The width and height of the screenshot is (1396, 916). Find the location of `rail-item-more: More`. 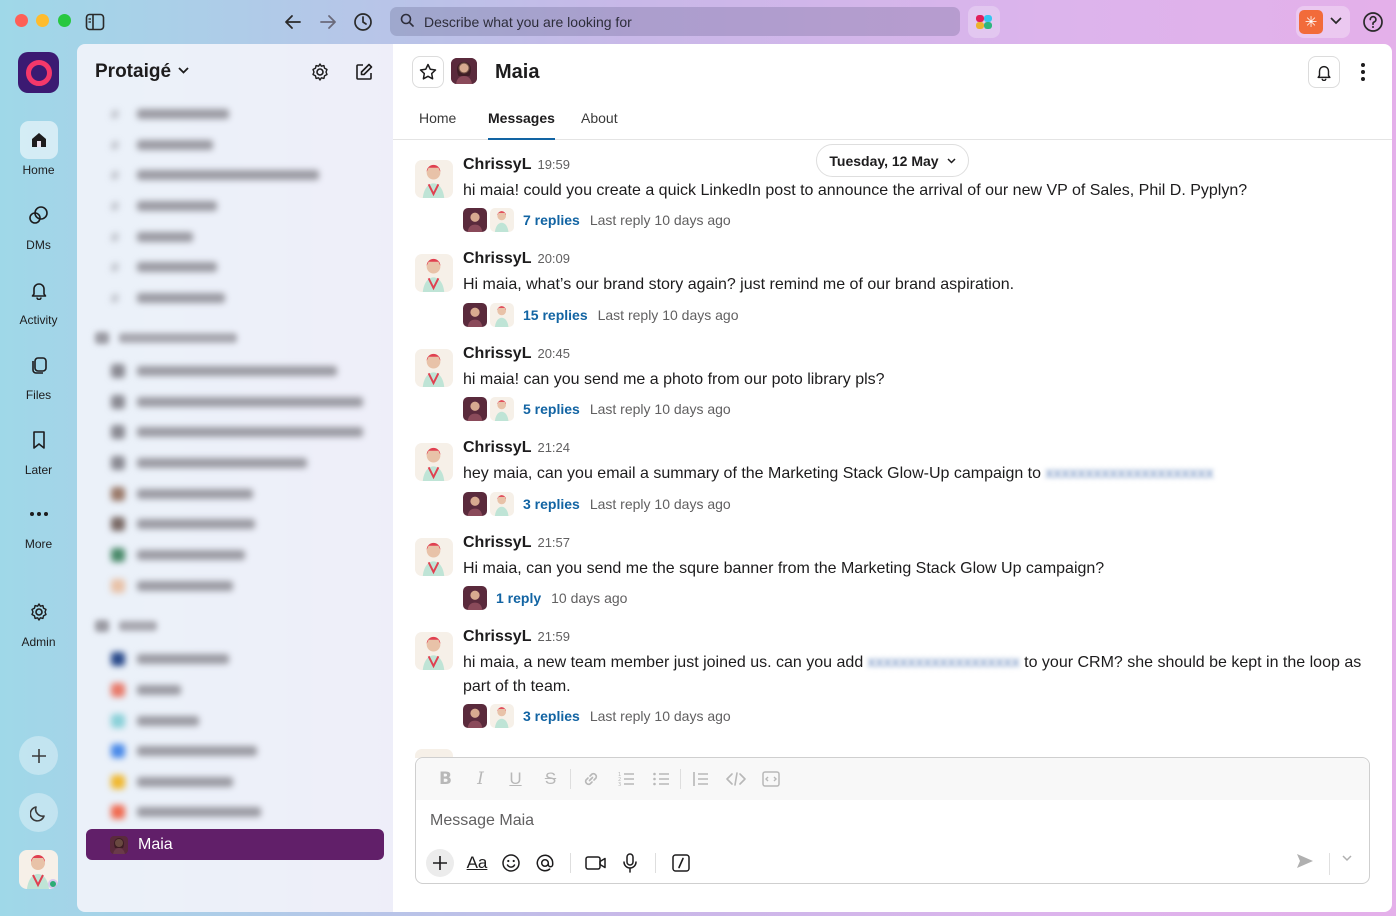

rail-item-more: More is located at coordinates (38, 523).